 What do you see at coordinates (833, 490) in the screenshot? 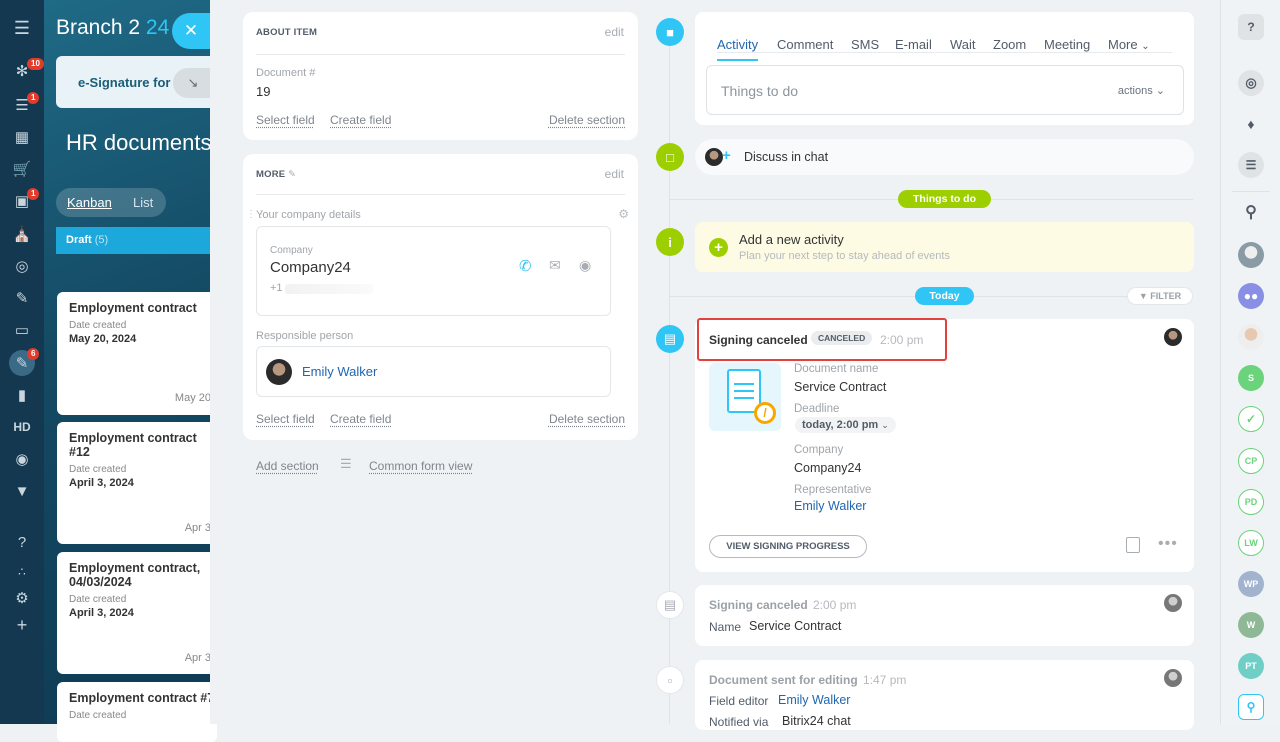
I see `representative-label: Representative` at bounding box center [833, 490].